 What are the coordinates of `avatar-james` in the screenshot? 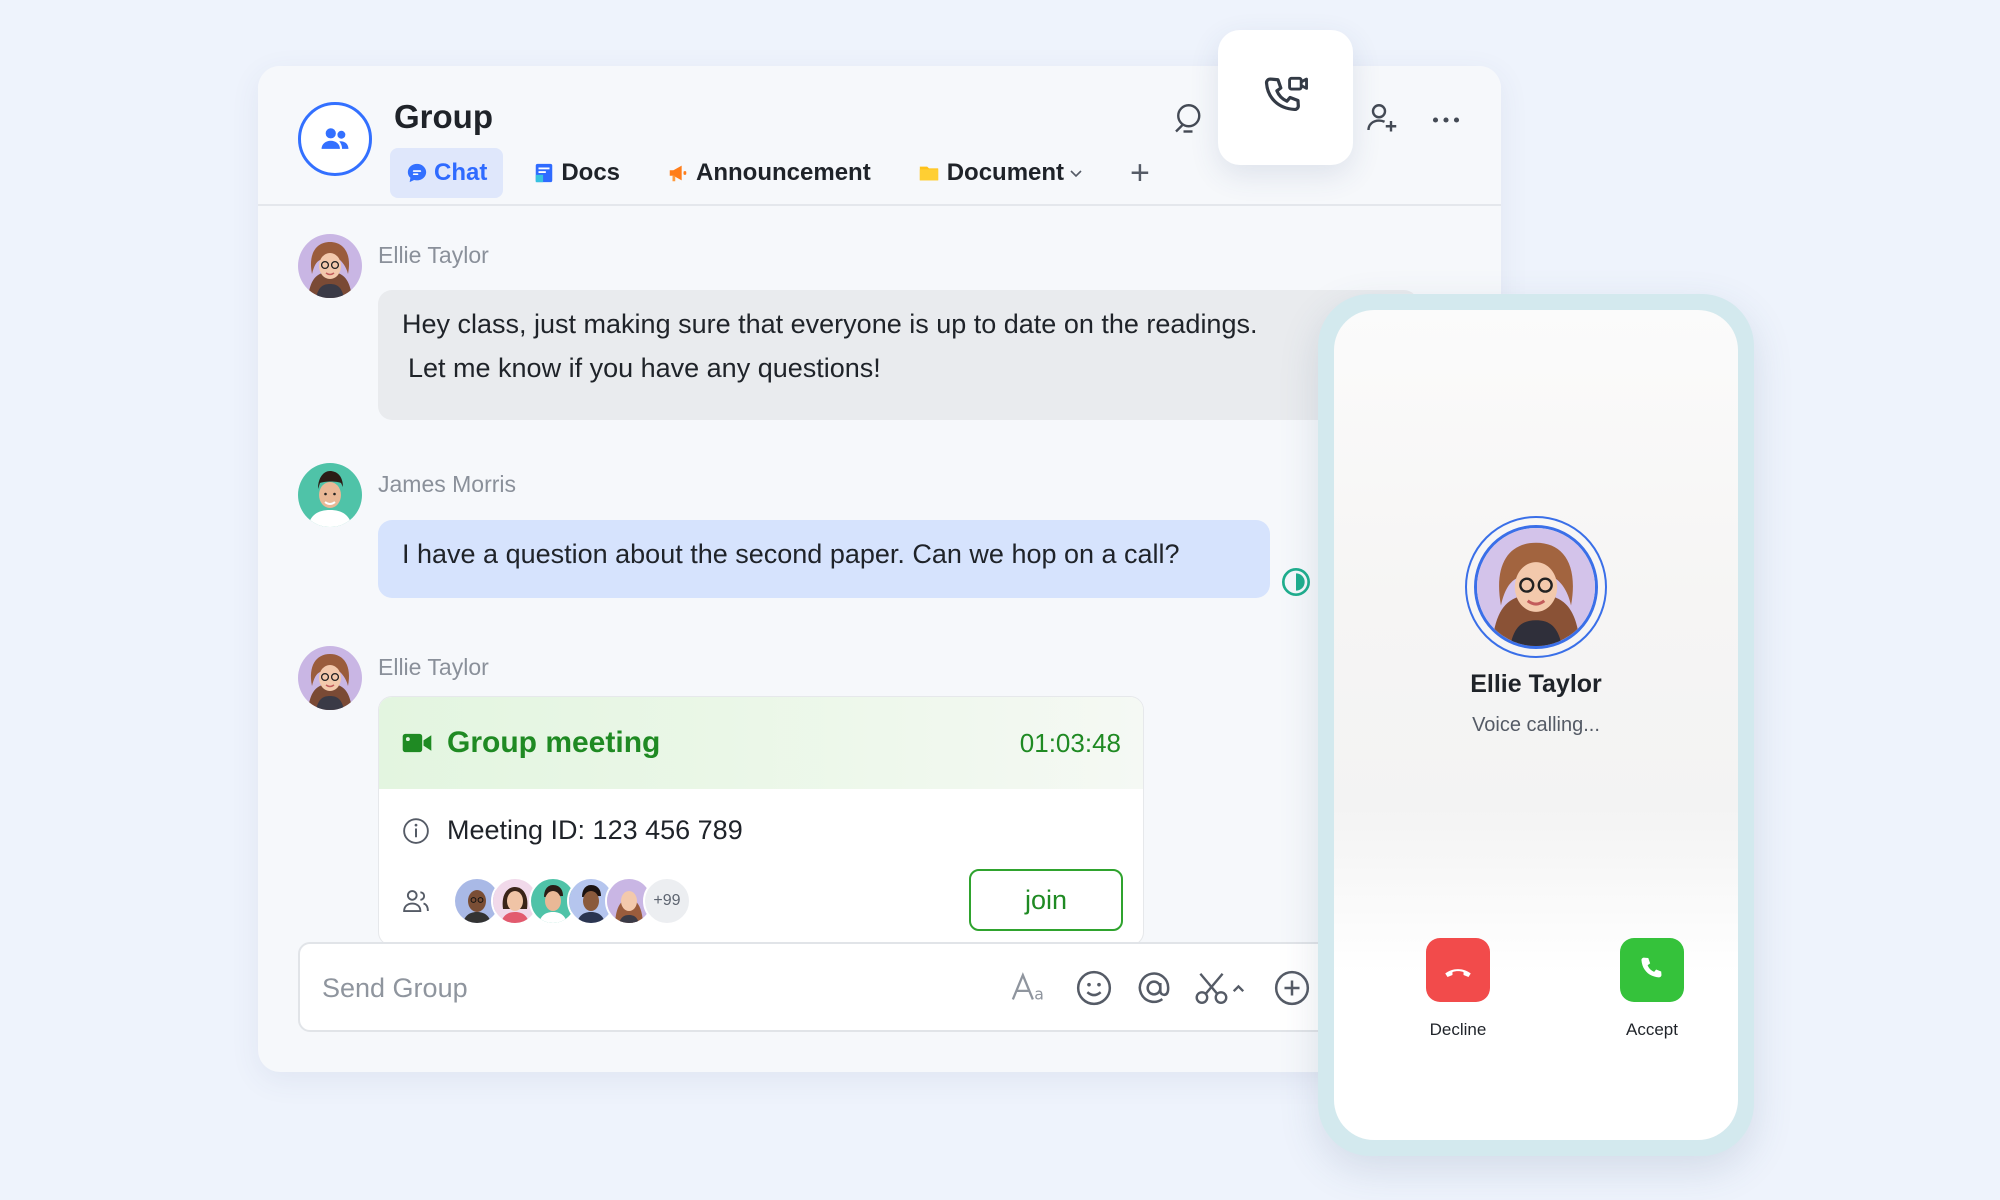 It's located at (330, 495).